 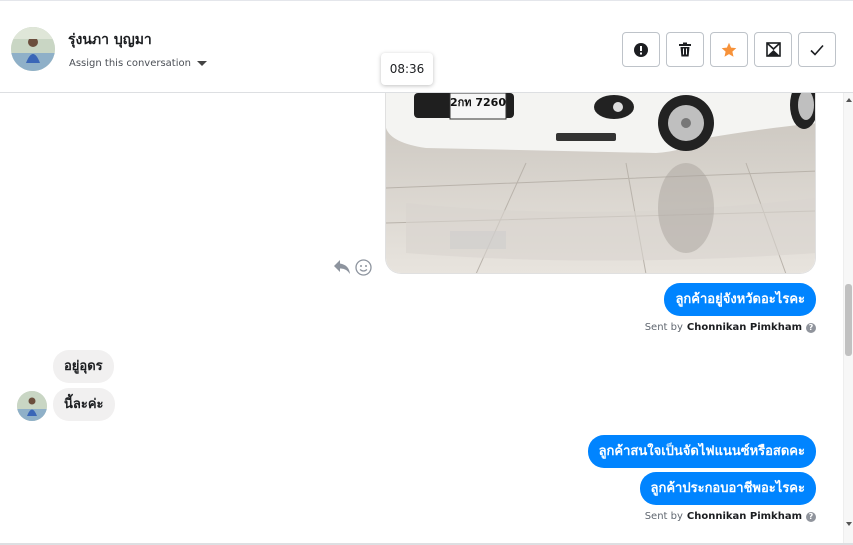 I want to click on mark-spam-button, so click(x=641, y=49).